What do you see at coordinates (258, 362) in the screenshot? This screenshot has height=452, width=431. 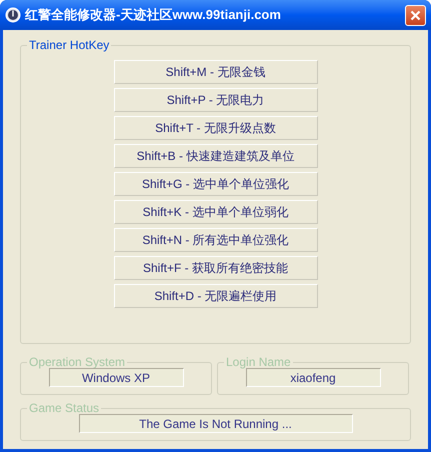 I see `group-title: Login Name` at bounding box center [258, 362].